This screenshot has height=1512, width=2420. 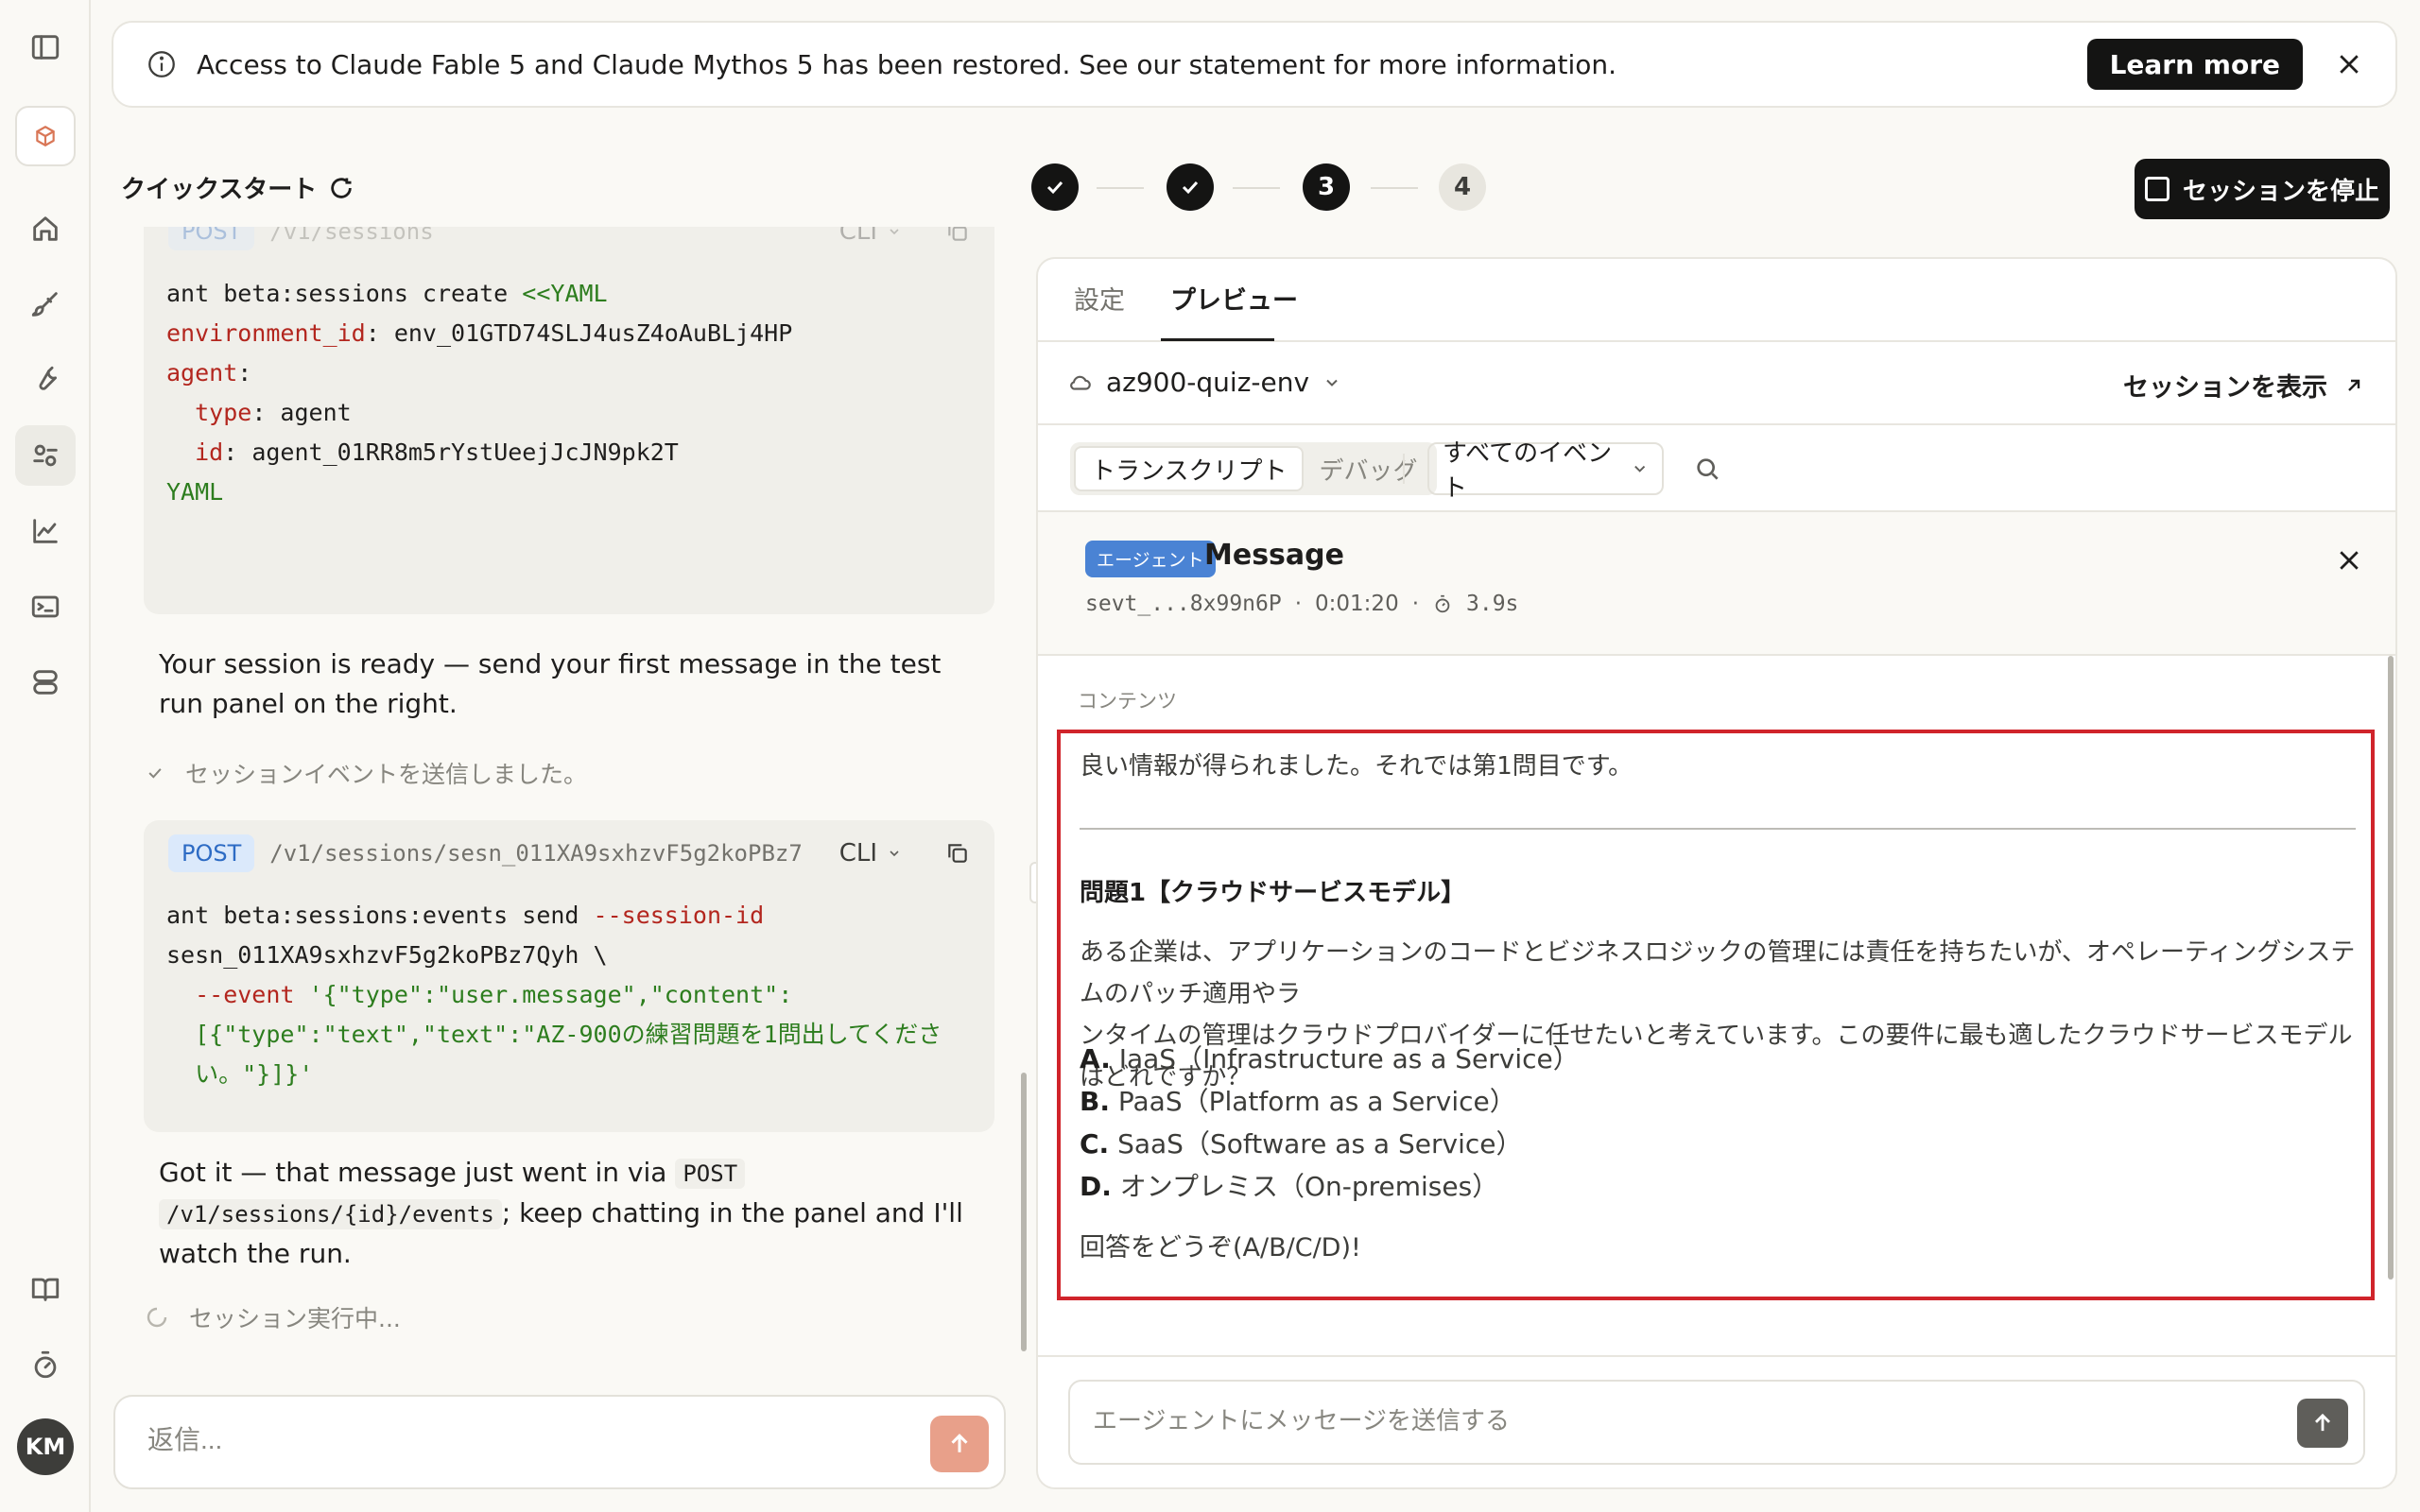 What do you see at coordinates (2244, 385) in the screenshot?
I see `view-session-link: セッションを表示` at bounding box center [2244, 385].